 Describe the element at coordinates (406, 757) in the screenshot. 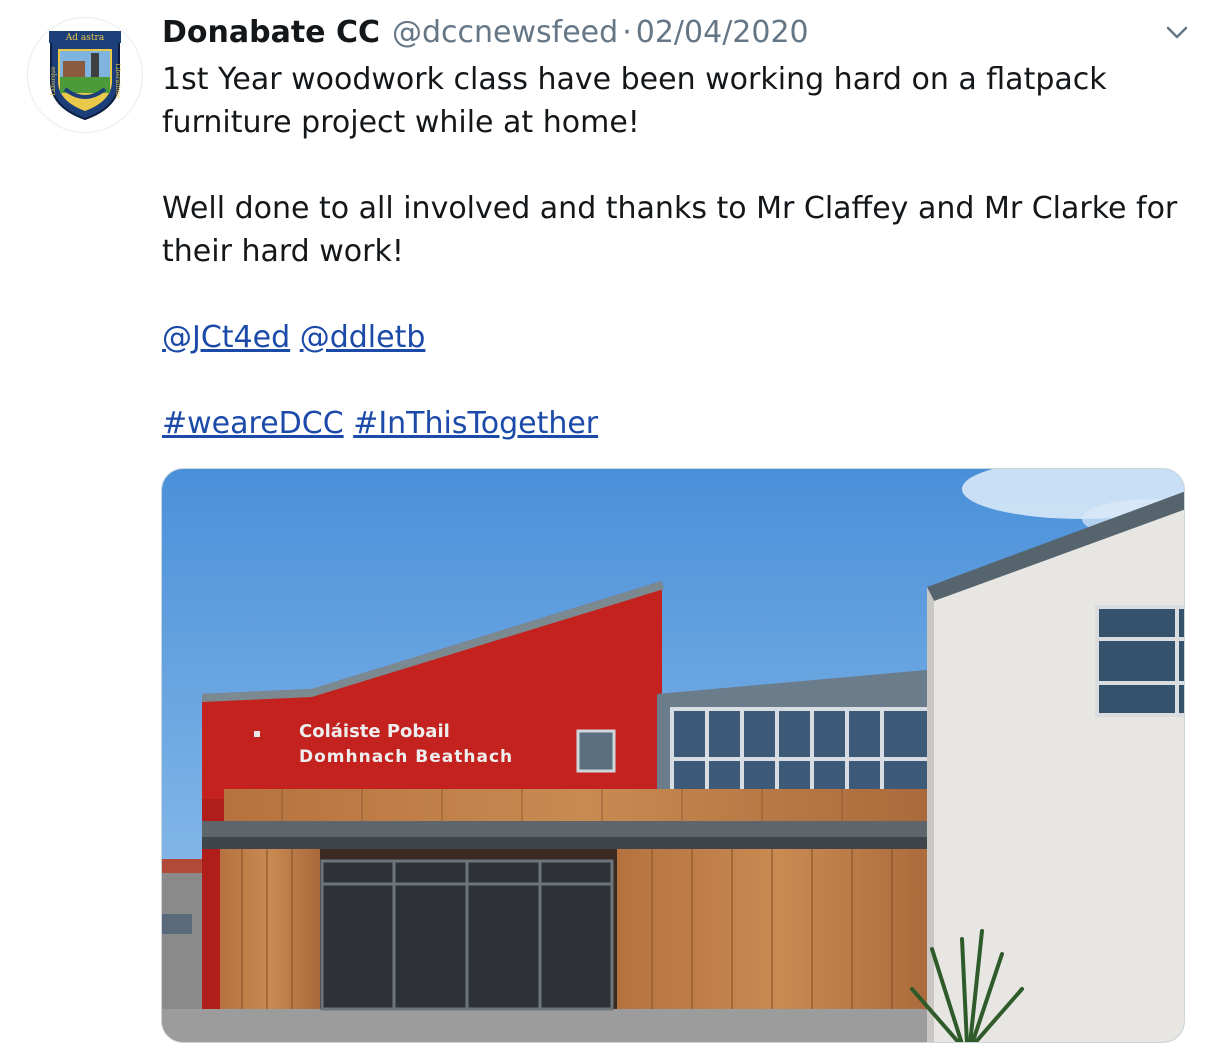

I see `sign-line-2: Domhnach Beathach` at that location.